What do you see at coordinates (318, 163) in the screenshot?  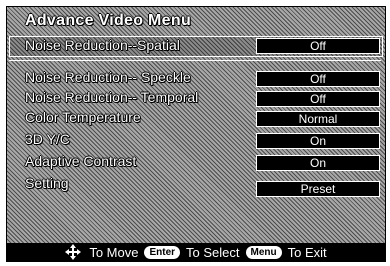 I see `menu-item-value-adaptive-contrast: On` at bounding box center [318, 163].